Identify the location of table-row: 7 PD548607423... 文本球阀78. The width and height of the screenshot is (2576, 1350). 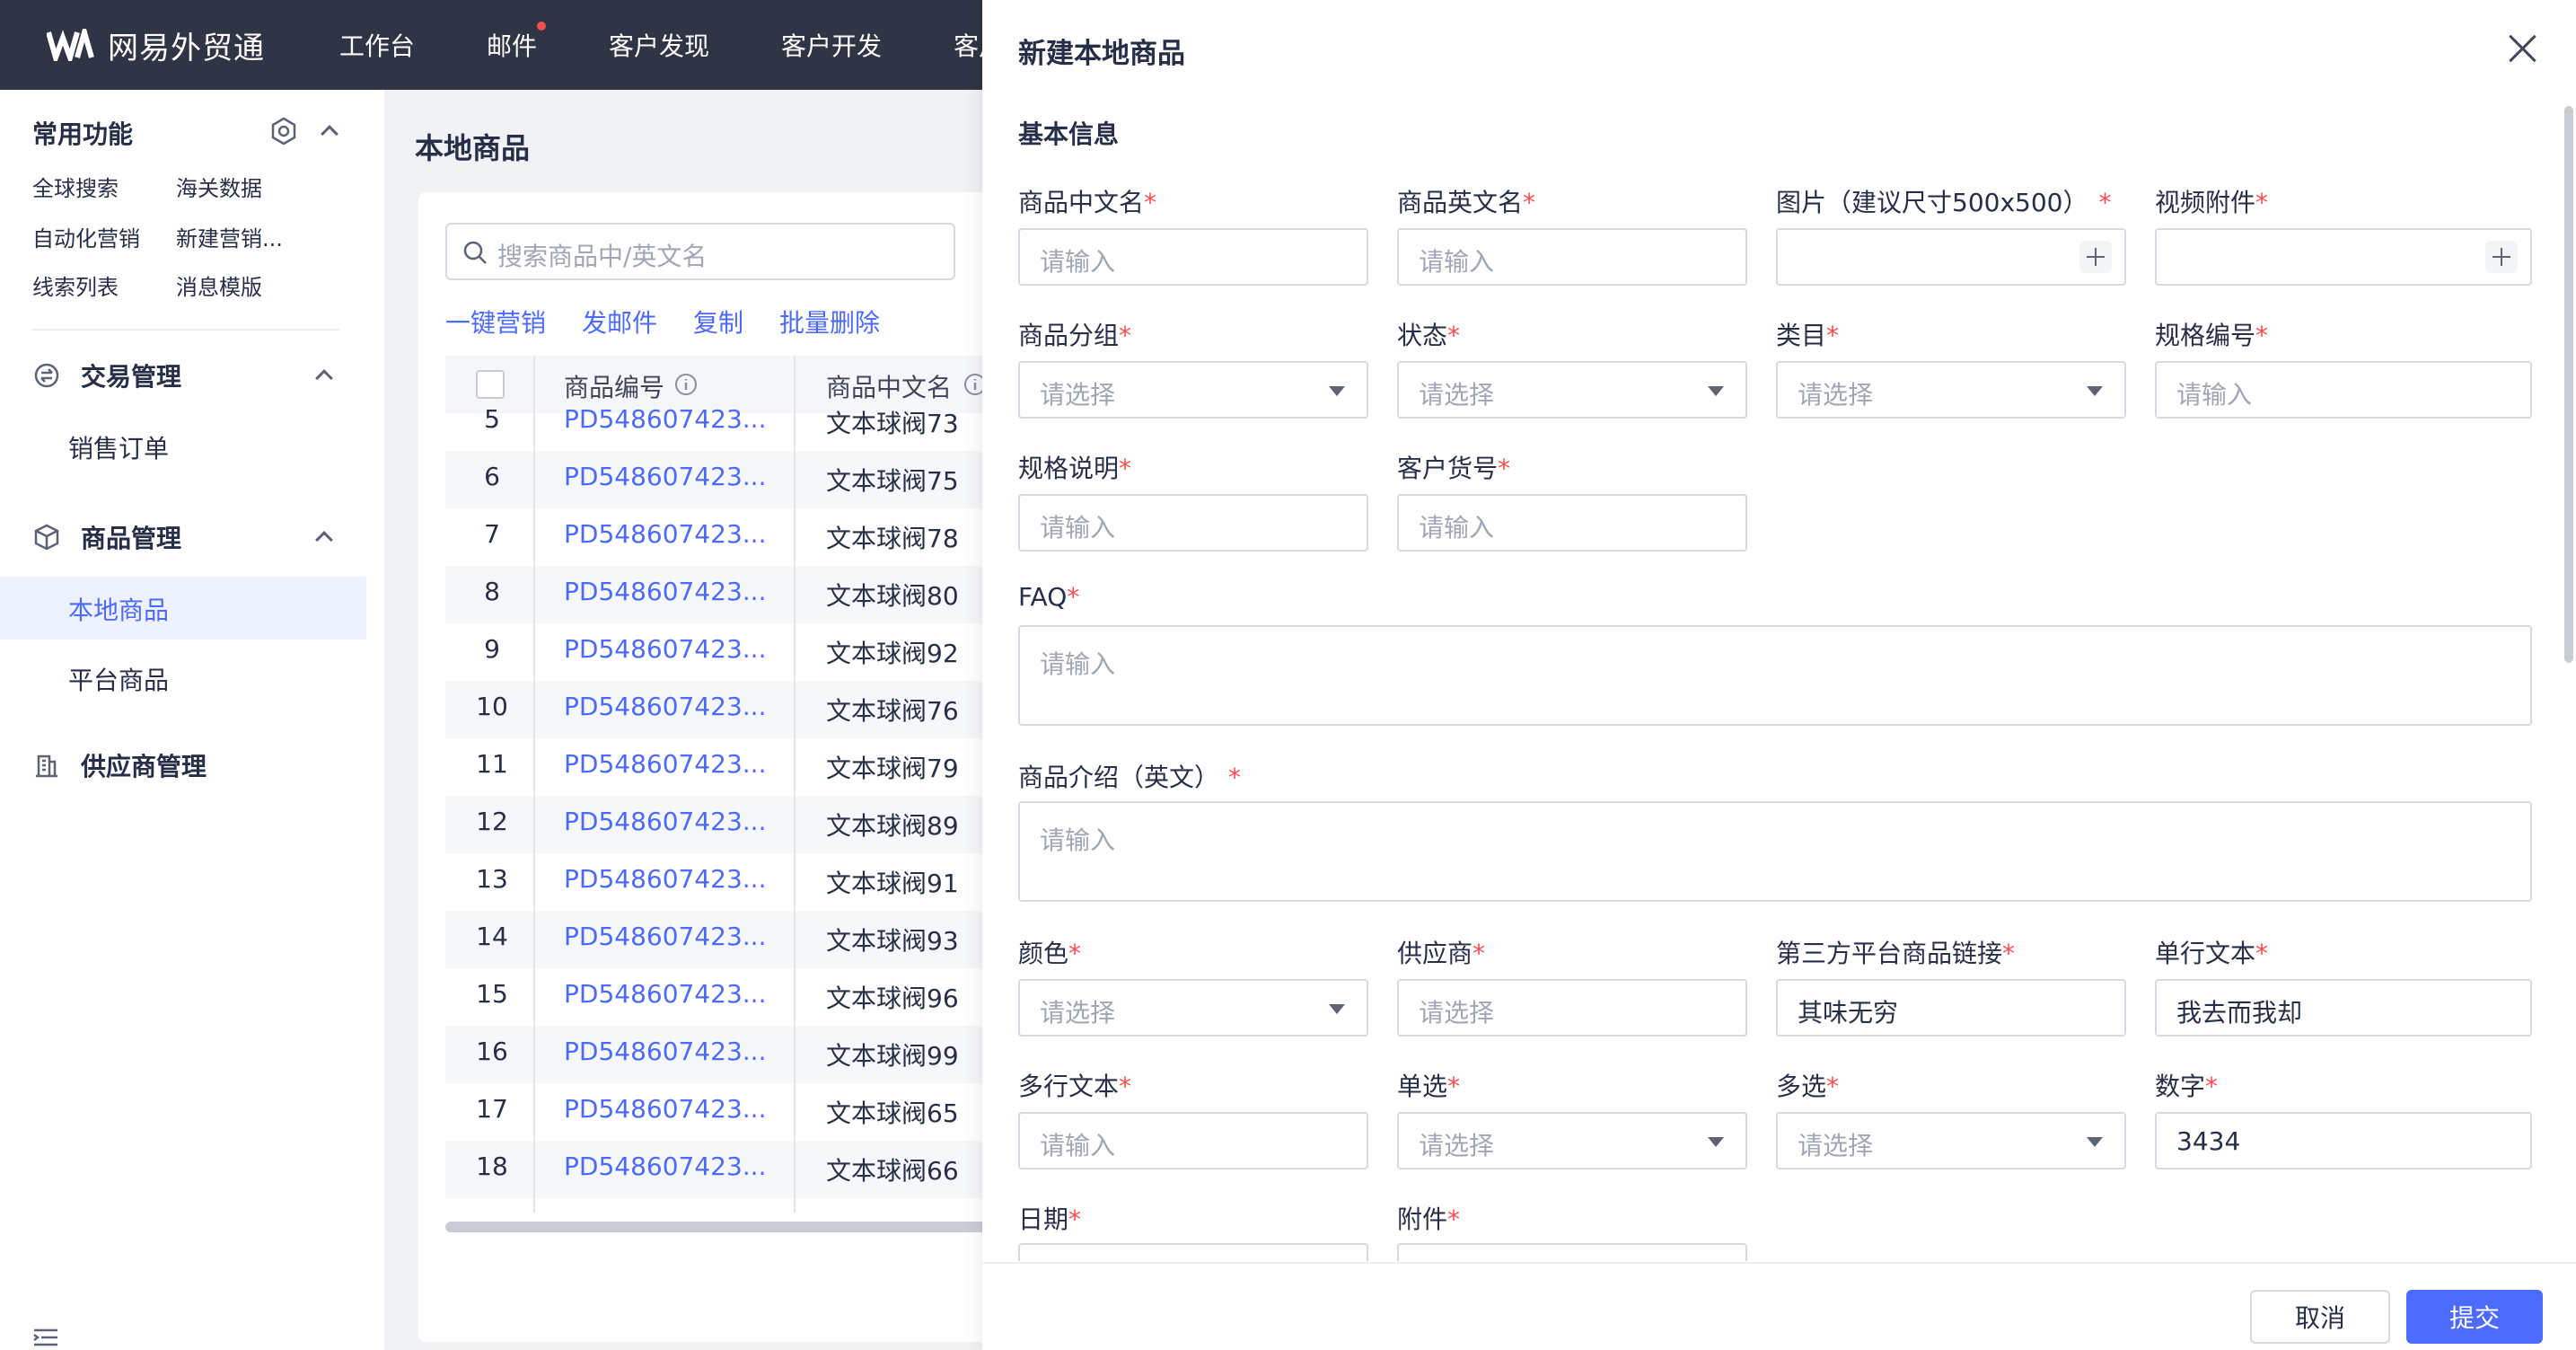
(719, 537).